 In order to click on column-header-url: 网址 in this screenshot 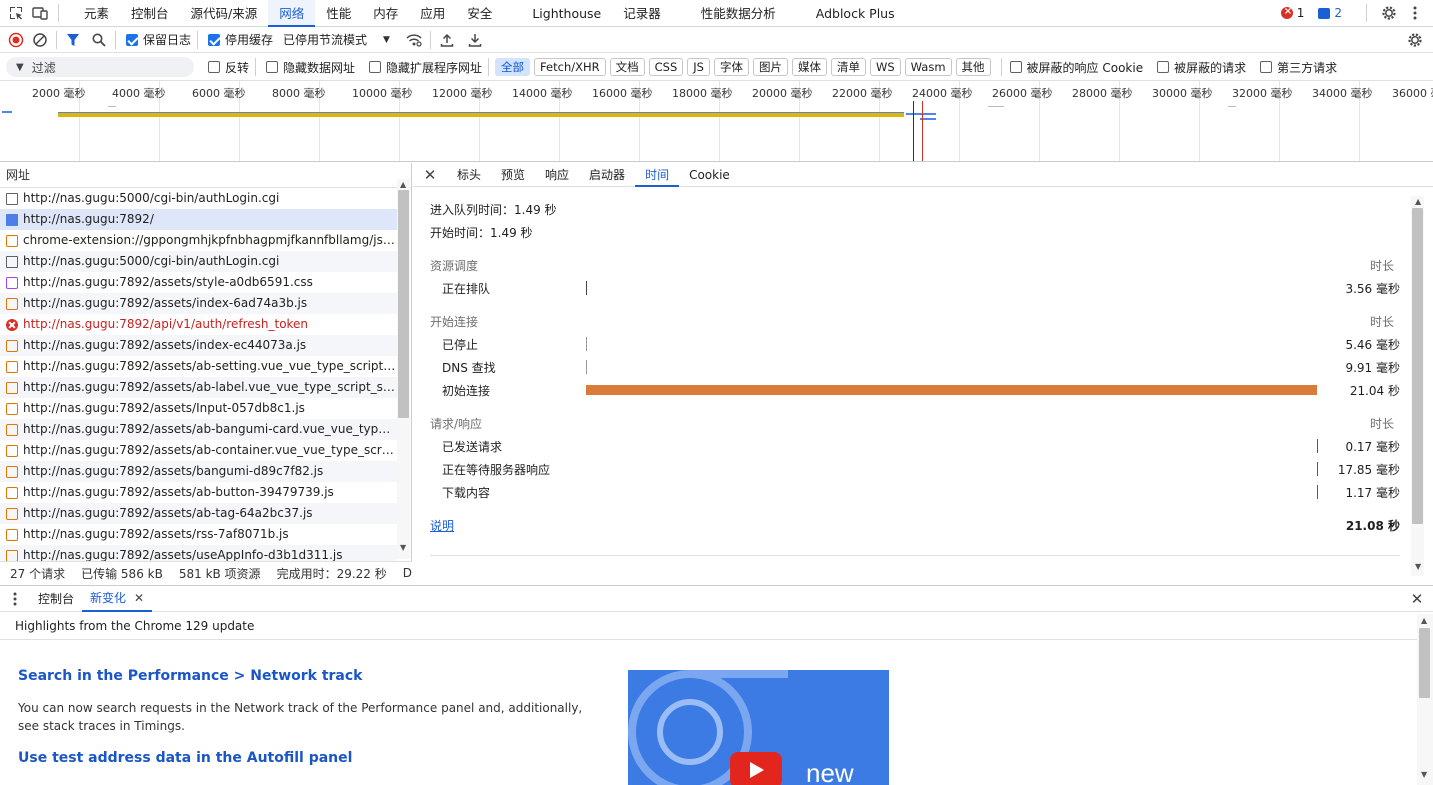, I will do `click(205, 175)`.